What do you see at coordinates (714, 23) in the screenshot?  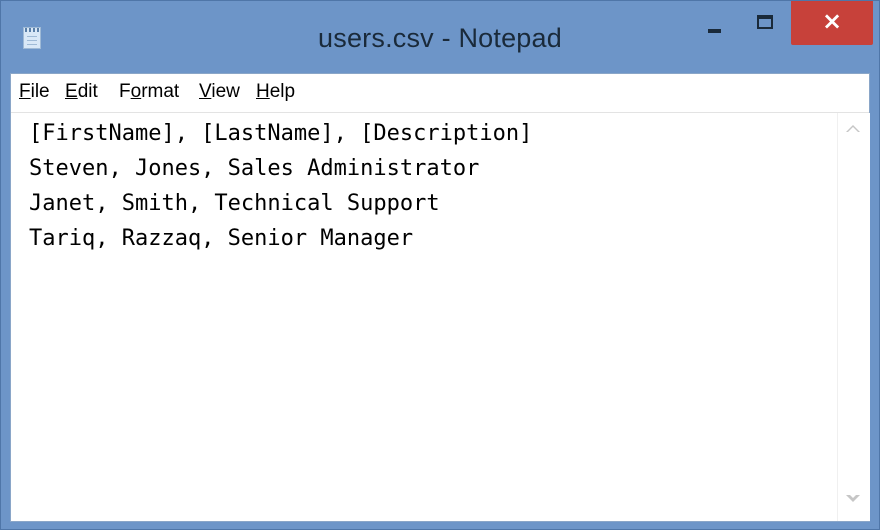 I see `minimize-button` at bounding box center [714, 23].